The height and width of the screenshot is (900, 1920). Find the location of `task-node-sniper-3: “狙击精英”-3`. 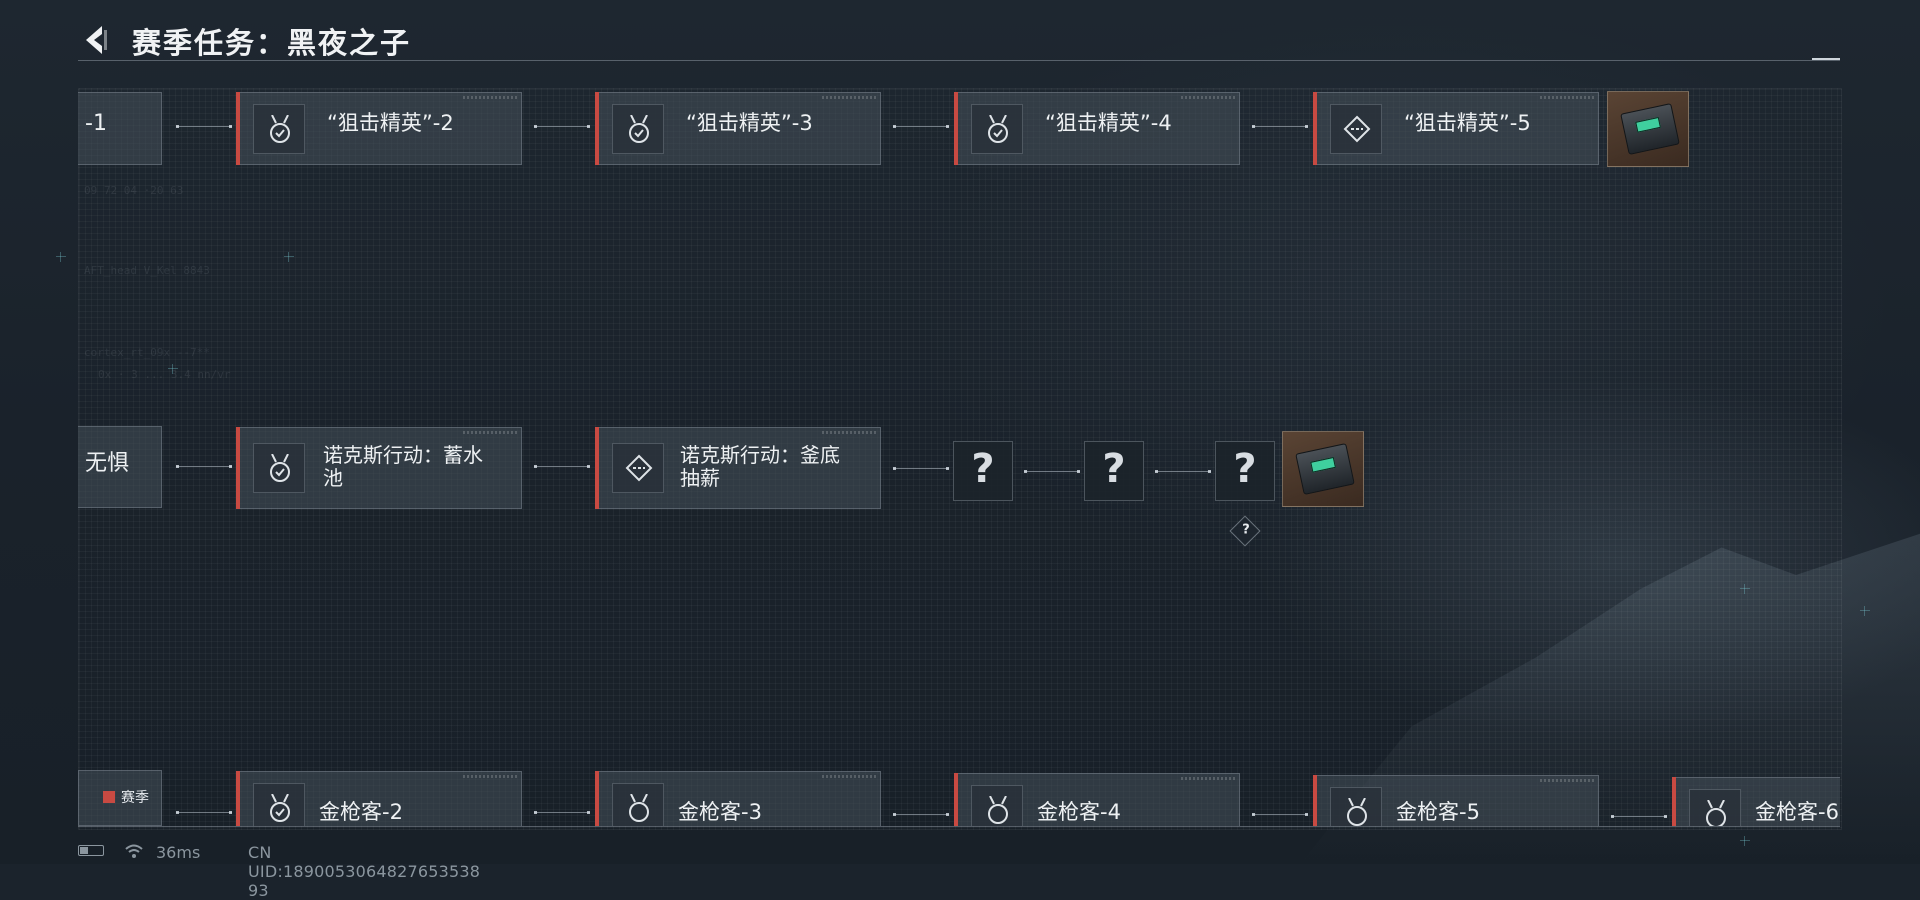

task-node-sniper-3: “狙击精英”-3 is located at coordinates (738, 128).